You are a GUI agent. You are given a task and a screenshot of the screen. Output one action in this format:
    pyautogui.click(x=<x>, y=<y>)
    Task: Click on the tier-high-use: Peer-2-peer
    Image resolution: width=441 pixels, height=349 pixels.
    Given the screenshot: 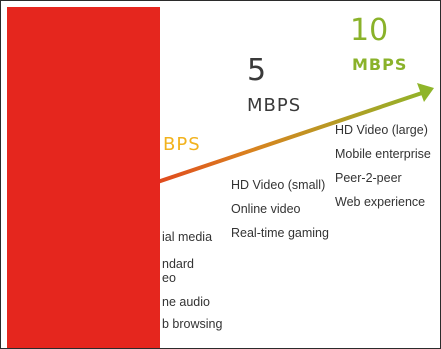 What is the action you would take?
    pyautogui.click(x=368, y=178)
    